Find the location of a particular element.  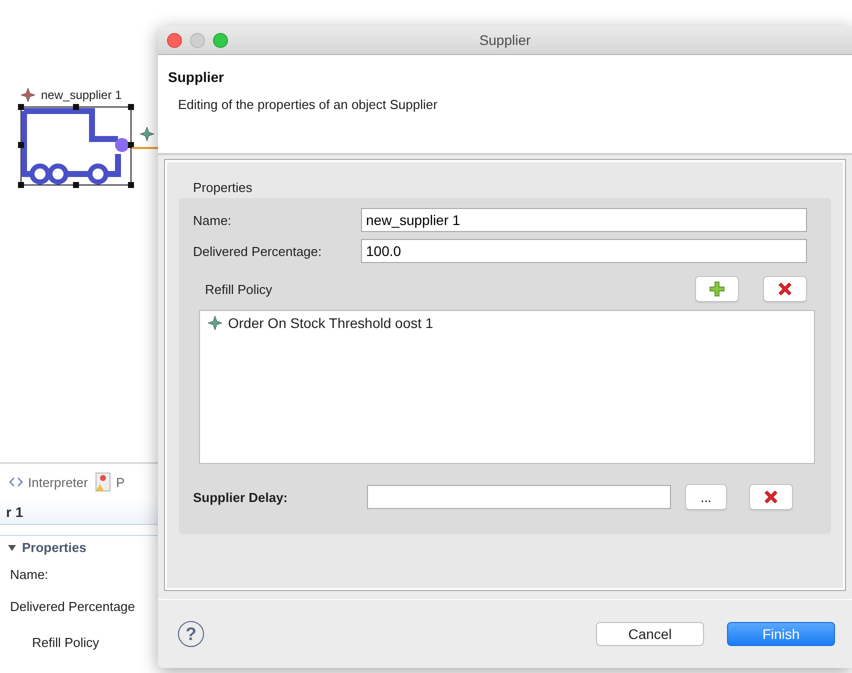

view-tab: Interpreter is located at coordinates (48, 482).